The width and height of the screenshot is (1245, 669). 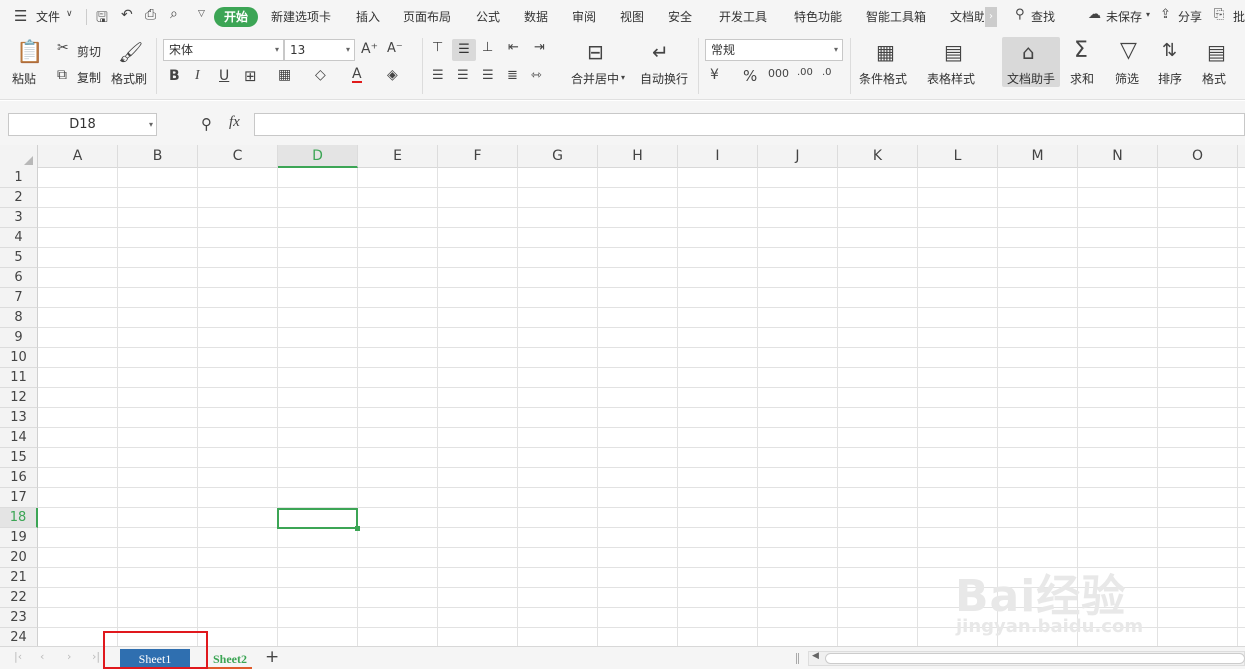 What do you see at coordinates (951, 78) in the screenshot?
I see `table-style-button: 表格样式` at bounding box center [951, 78].